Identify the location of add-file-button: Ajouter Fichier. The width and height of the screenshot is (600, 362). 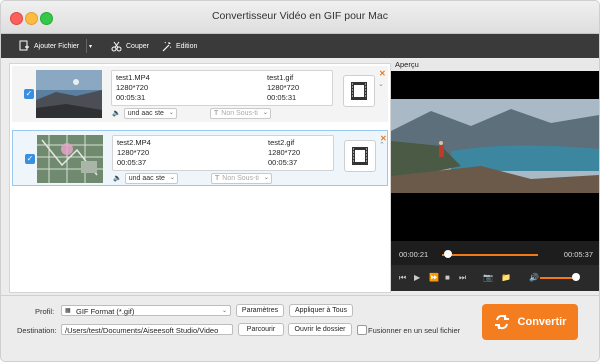
(49, 46).